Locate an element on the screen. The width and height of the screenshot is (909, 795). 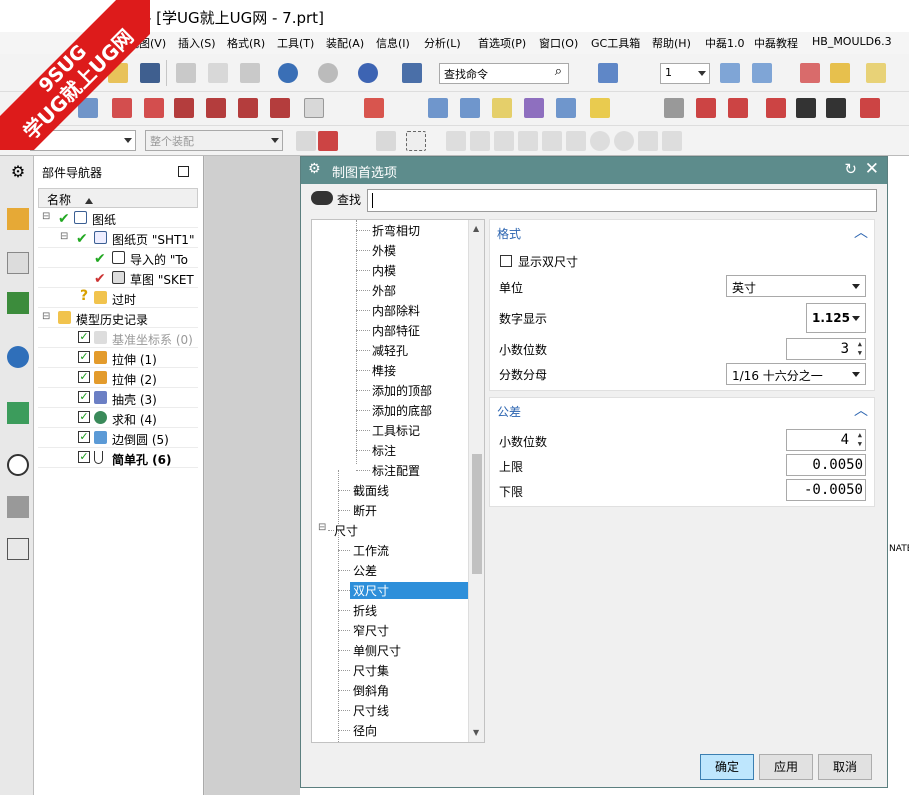
tolerance-section-header: 公差 is located at coordinates (509, 411).